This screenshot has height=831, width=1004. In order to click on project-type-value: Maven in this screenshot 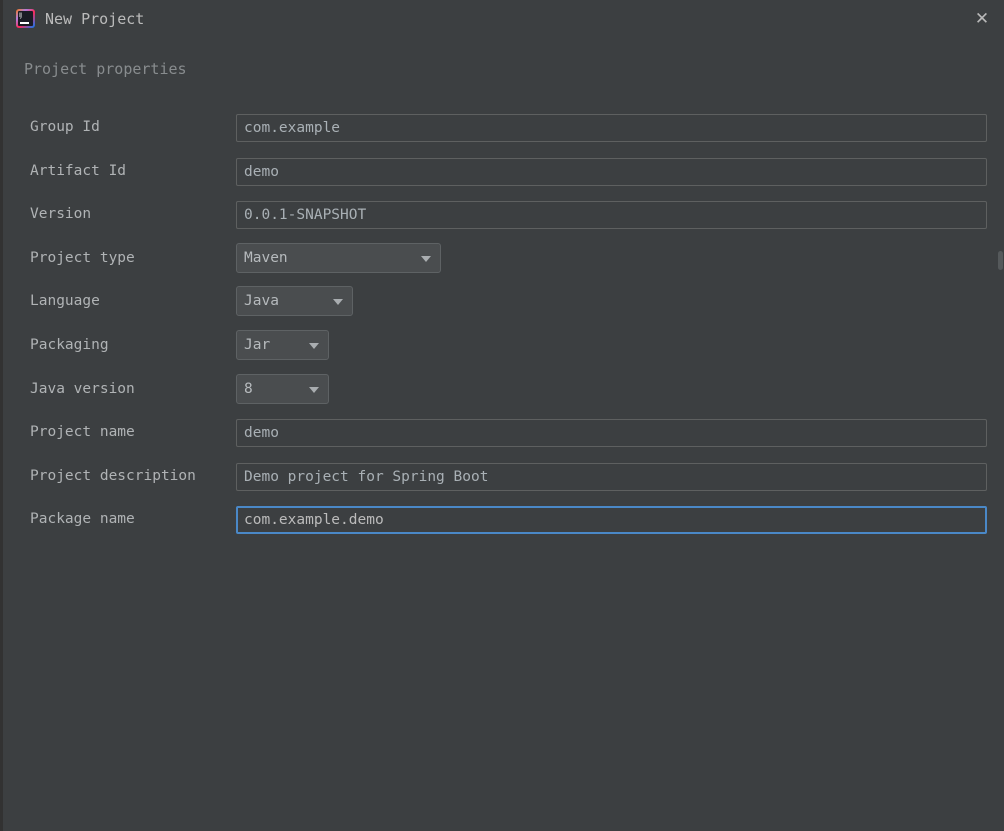, I will do `click(266, 257)`.